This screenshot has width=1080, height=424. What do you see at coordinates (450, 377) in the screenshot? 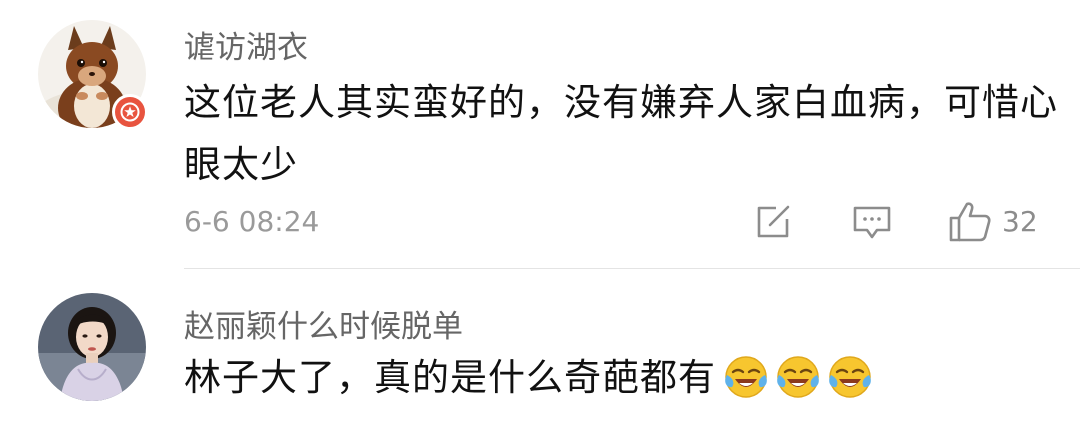
I see `comment-text: 林子大了，真的是什么奇葩都有` at bounding box center [450, 377].